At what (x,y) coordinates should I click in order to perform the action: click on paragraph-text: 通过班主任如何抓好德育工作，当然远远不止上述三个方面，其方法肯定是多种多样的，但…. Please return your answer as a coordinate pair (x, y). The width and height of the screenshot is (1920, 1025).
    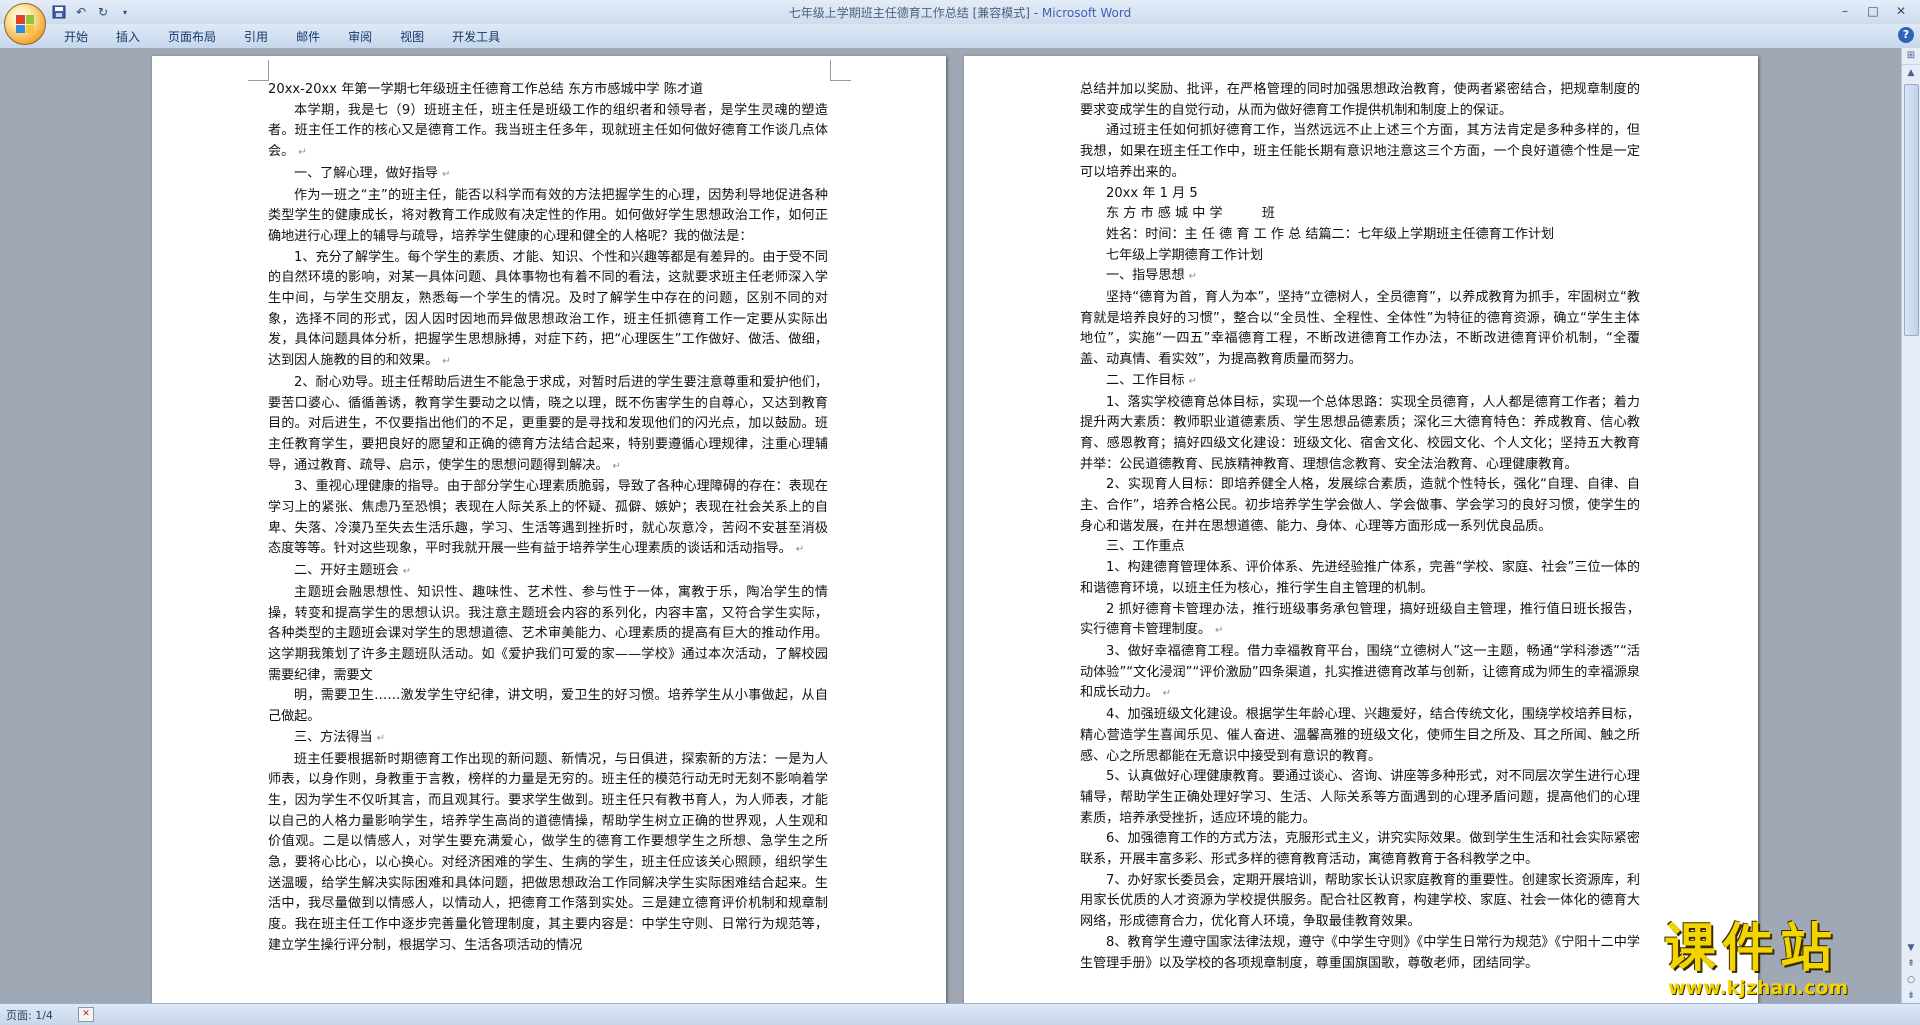
    Looking at the image, I should click on (1360, 151).